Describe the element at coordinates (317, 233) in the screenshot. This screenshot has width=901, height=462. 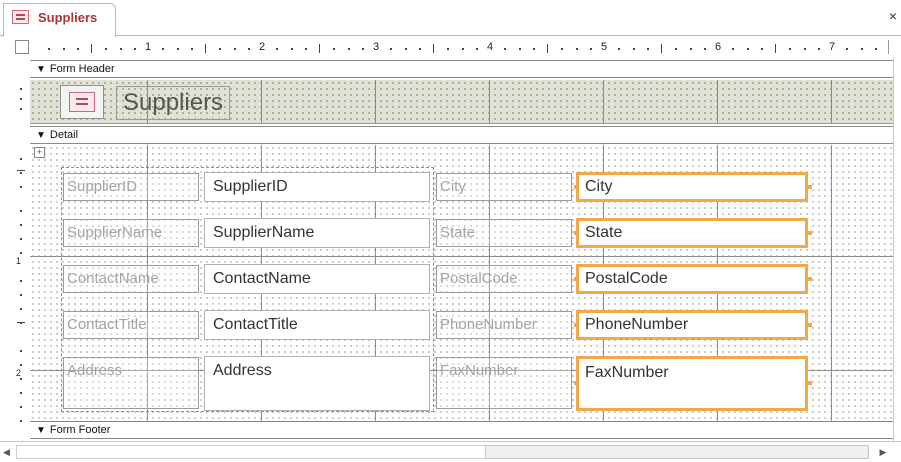
I see `field-suppliername: SupplierName` at that location.